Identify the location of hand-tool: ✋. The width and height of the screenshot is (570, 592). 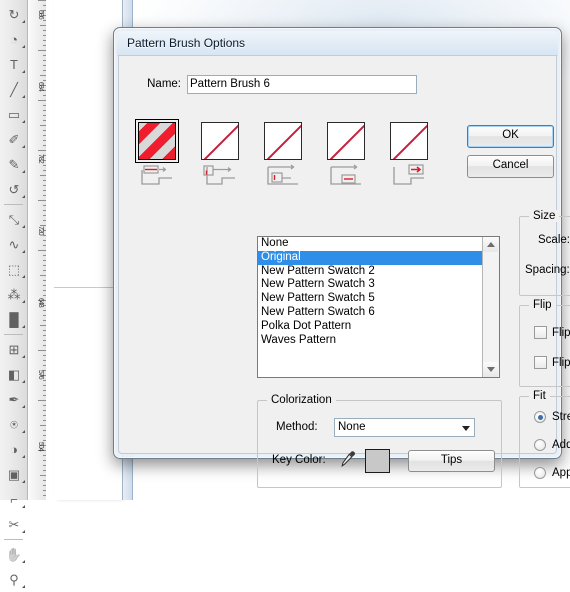
(14, 554).